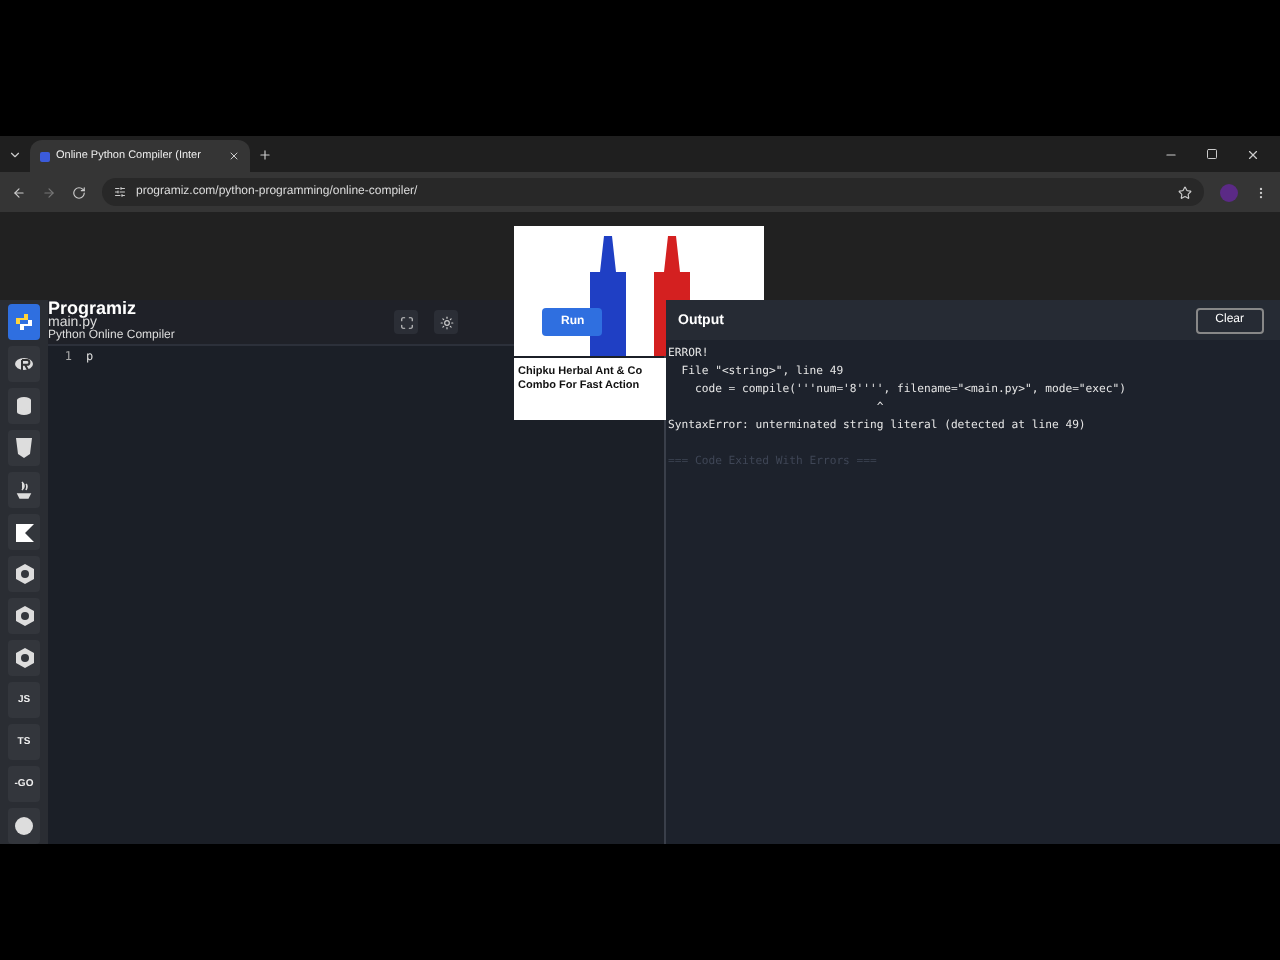 Image resolution: width=1280 pixels, height=960 pixels. I want to click on r-icon, so click(24, 364).